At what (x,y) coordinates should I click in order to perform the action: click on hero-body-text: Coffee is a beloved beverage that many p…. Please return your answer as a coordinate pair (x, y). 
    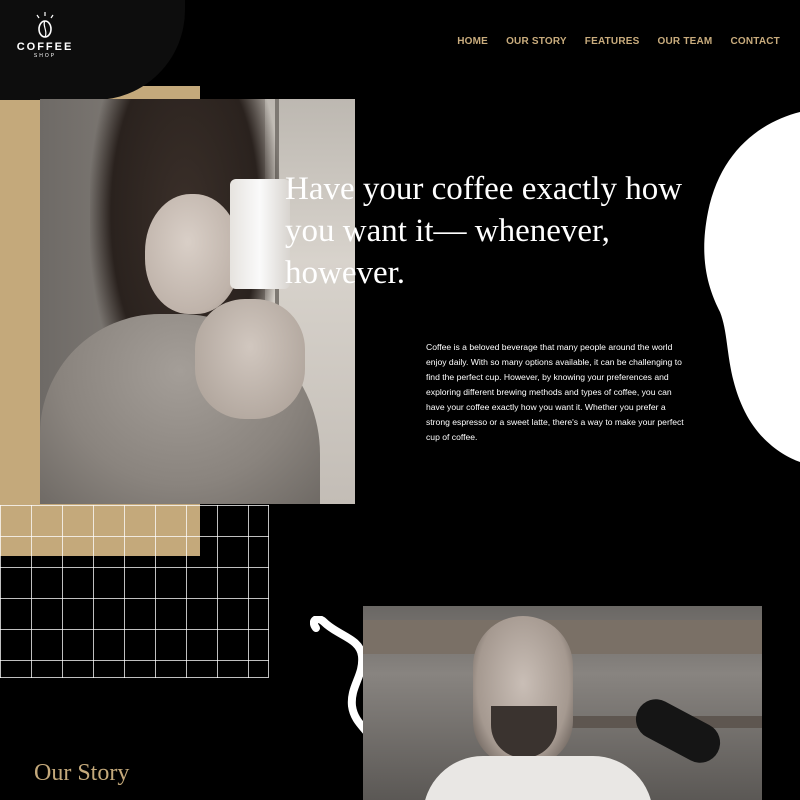
    Looking at the image, I should click on (555, 392).